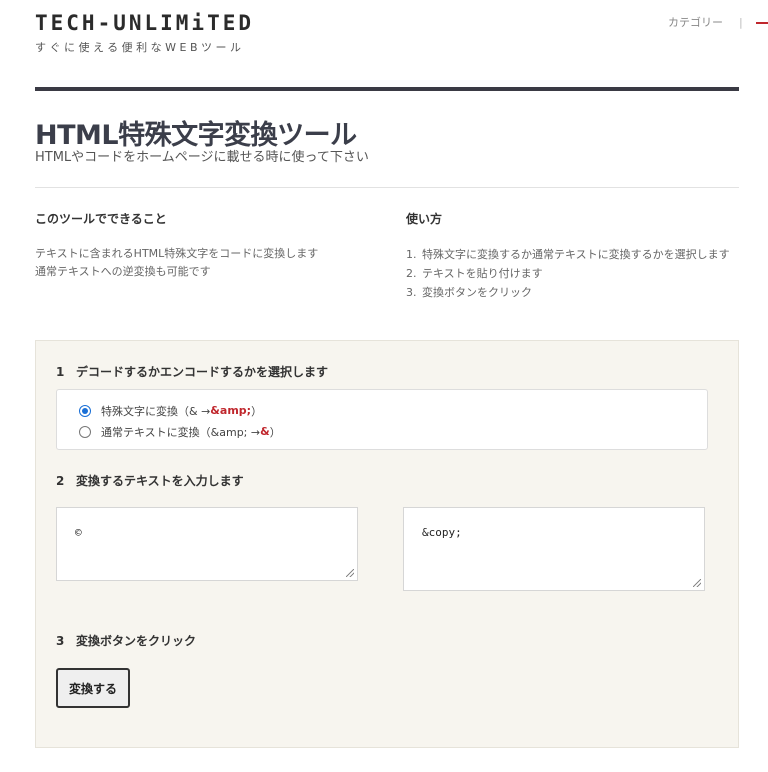  I want to click on mode-radio-group: 特殊文字に変換（& → &amp;） 通常テキストに変換（&amp; → &）, so click(382, 419).